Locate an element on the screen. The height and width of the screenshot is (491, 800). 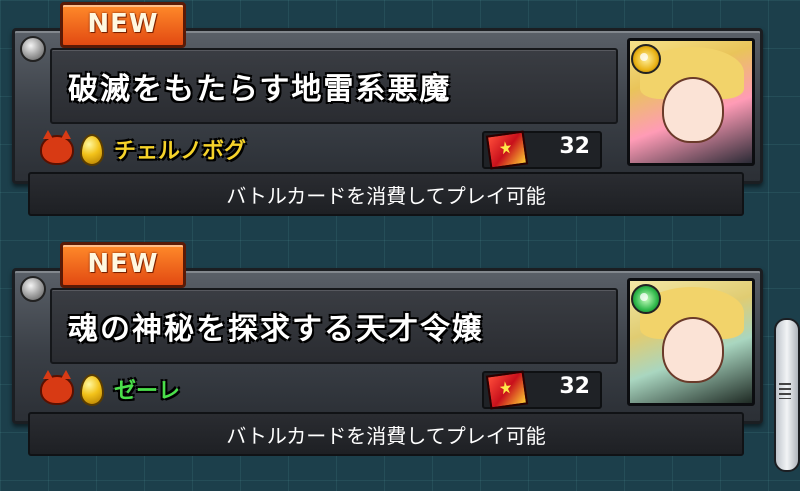
quest-title: 魂の神秘を探求する天才令嬢 is located at coordinates (276, 329).